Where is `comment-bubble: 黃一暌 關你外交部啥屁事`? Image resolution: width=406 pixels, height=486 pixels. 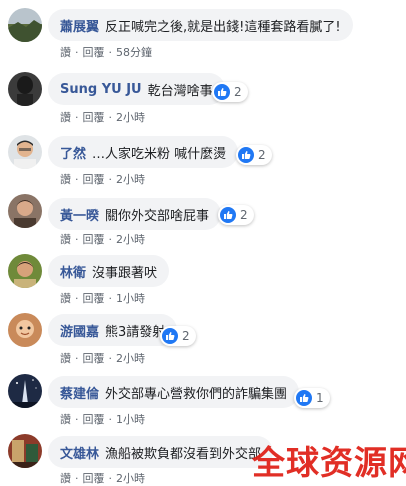
comment-bubble: 黃一暌 關你外交部啥屁事 is located at coordinates (135, 214).